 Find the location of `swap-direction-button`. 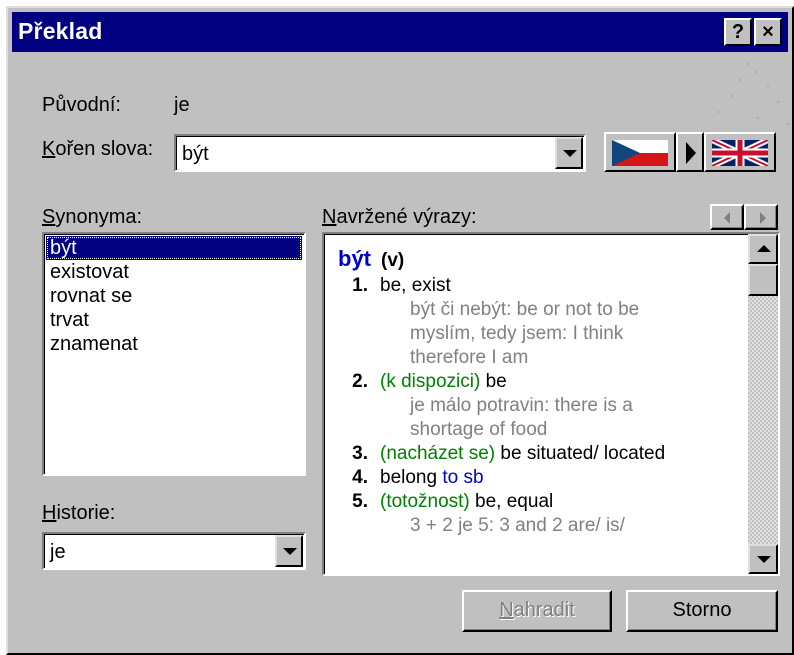

swap-direction-button is located at coordinates (690, 152).